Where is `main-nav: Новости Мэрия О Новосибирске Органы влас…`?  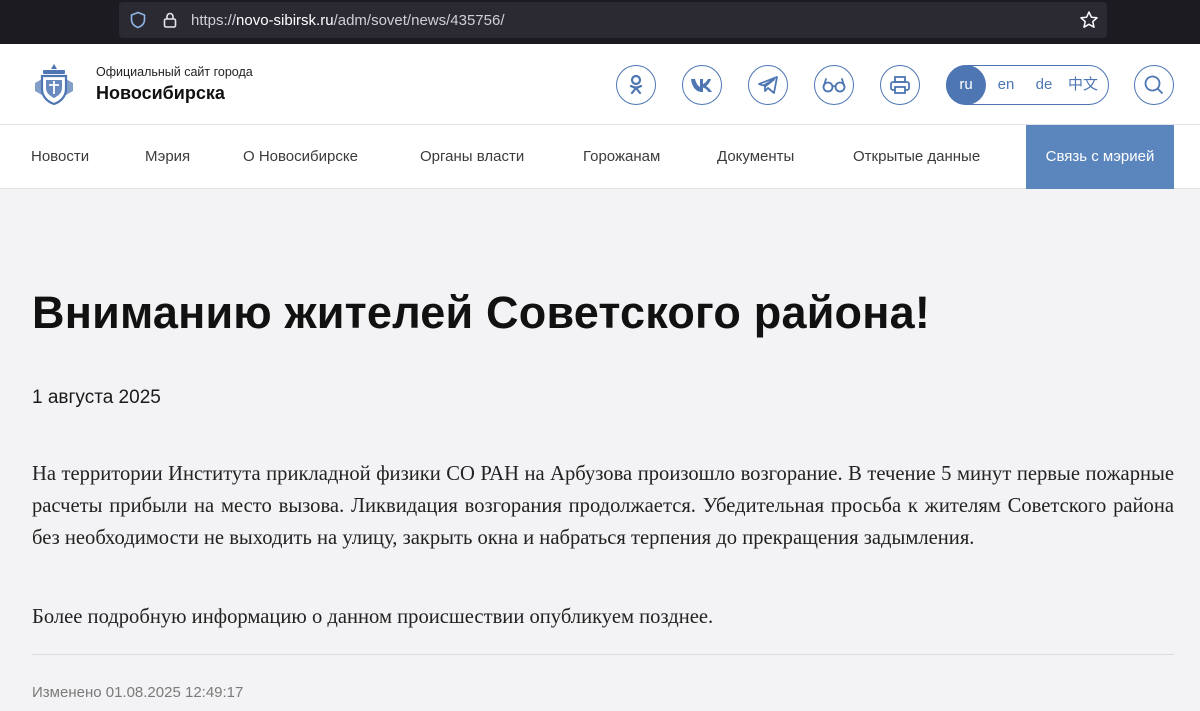 main-nav: Новости Мэрия О Новосибирске Органы влас… is located at coordinates (600, 157).